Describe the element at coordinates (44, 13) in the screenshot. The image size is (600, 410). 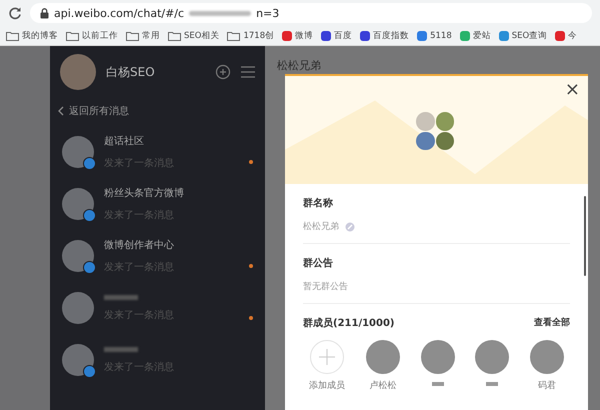
I see `lock-icon` at that location.